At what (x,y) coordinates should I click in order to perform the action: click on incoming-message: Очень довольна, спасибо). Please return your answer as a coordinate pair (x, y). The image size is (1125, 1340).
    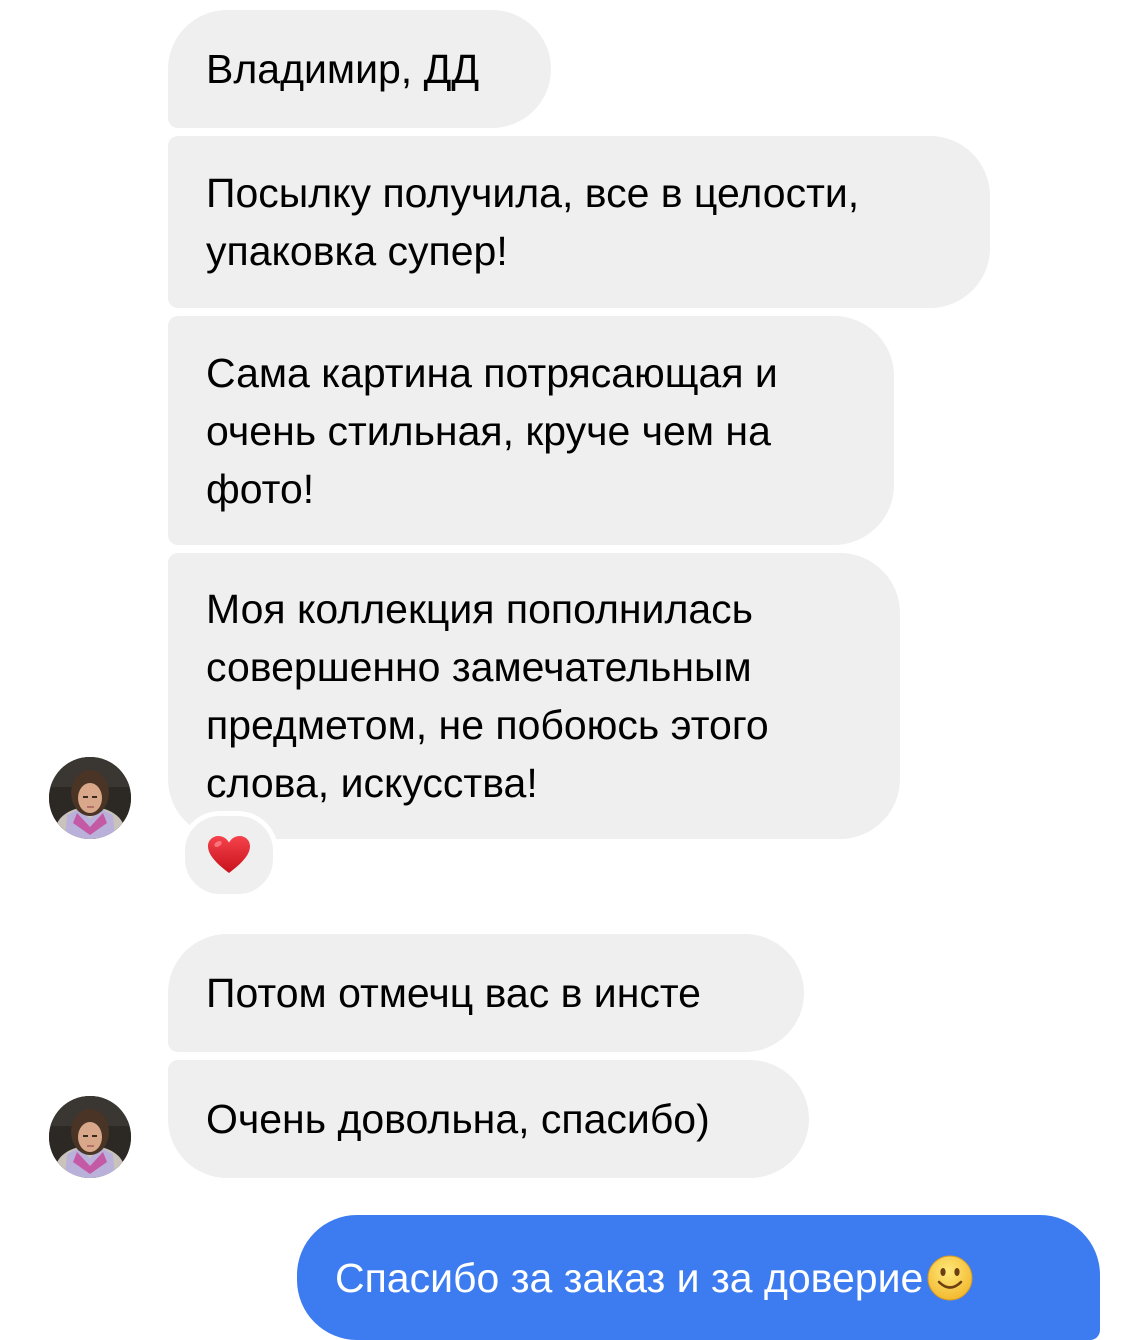
    Looking at the image, I should click on (488, 1119).